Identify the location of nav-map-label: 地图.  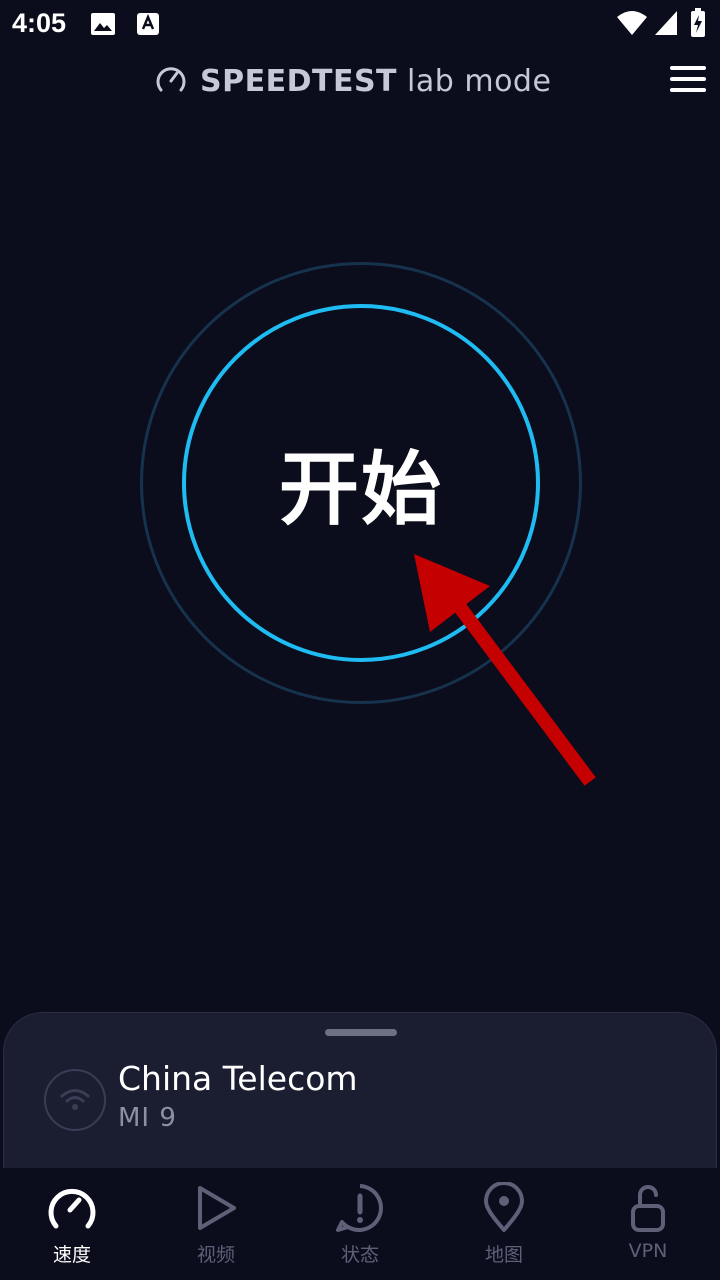
(503, 1255).